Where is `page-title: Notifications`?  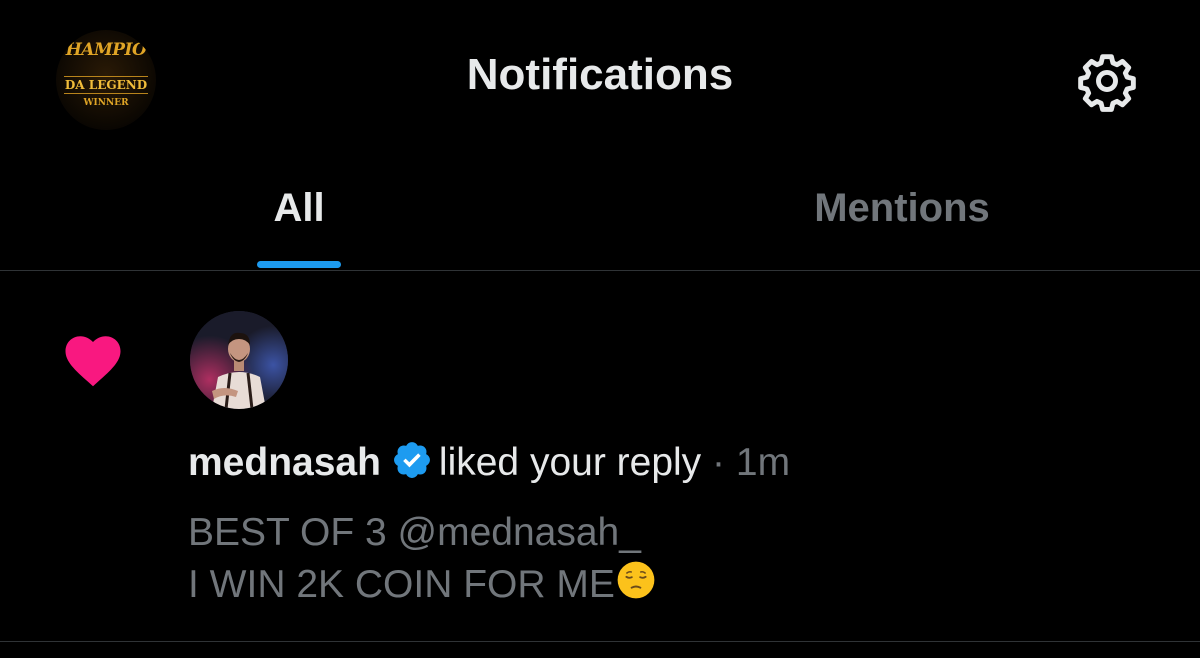
page-title: Notifications is located at coordinates (600, 74).